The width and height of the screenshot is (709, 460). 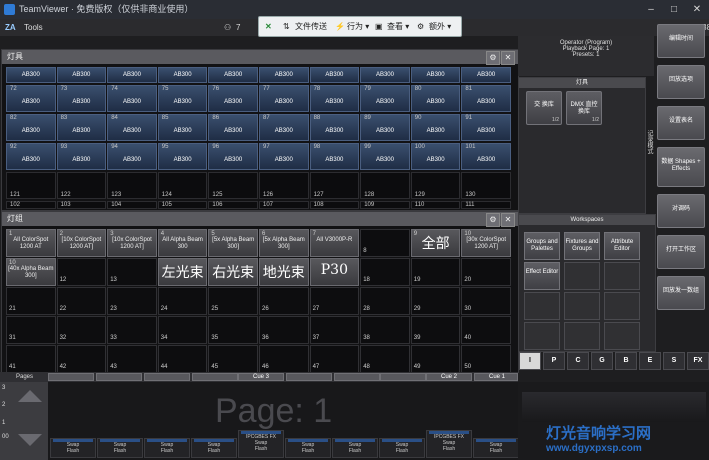 What do you see at coordinates (233, 205) in the screenshot?
I see `fixture-cell: 106` at bounding box center [233, 205].